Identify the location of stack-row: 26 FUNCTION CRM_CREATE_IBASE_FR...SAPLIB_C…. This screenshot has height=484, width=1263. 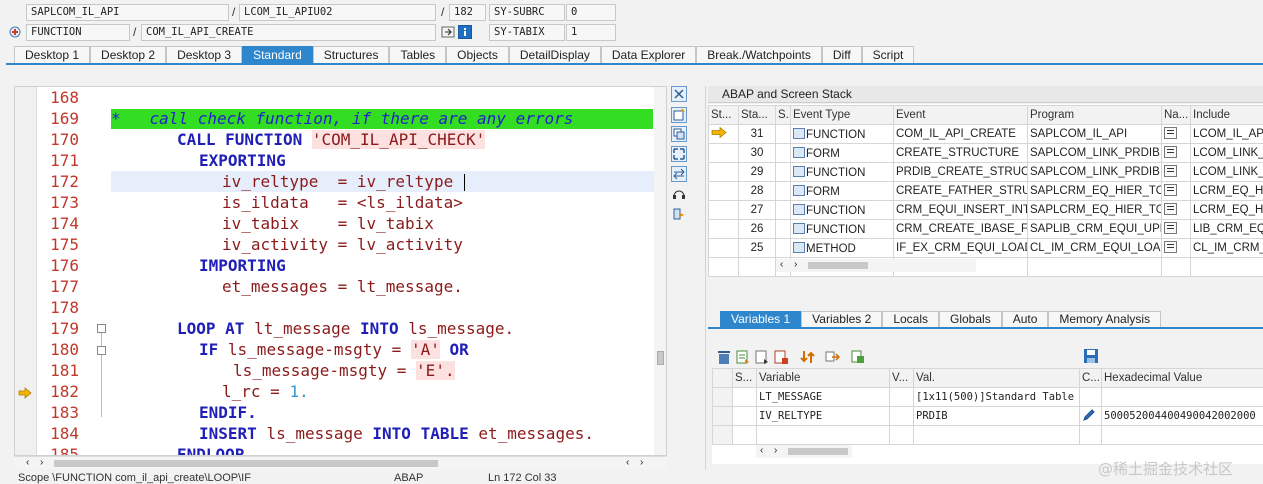
(985, 229).